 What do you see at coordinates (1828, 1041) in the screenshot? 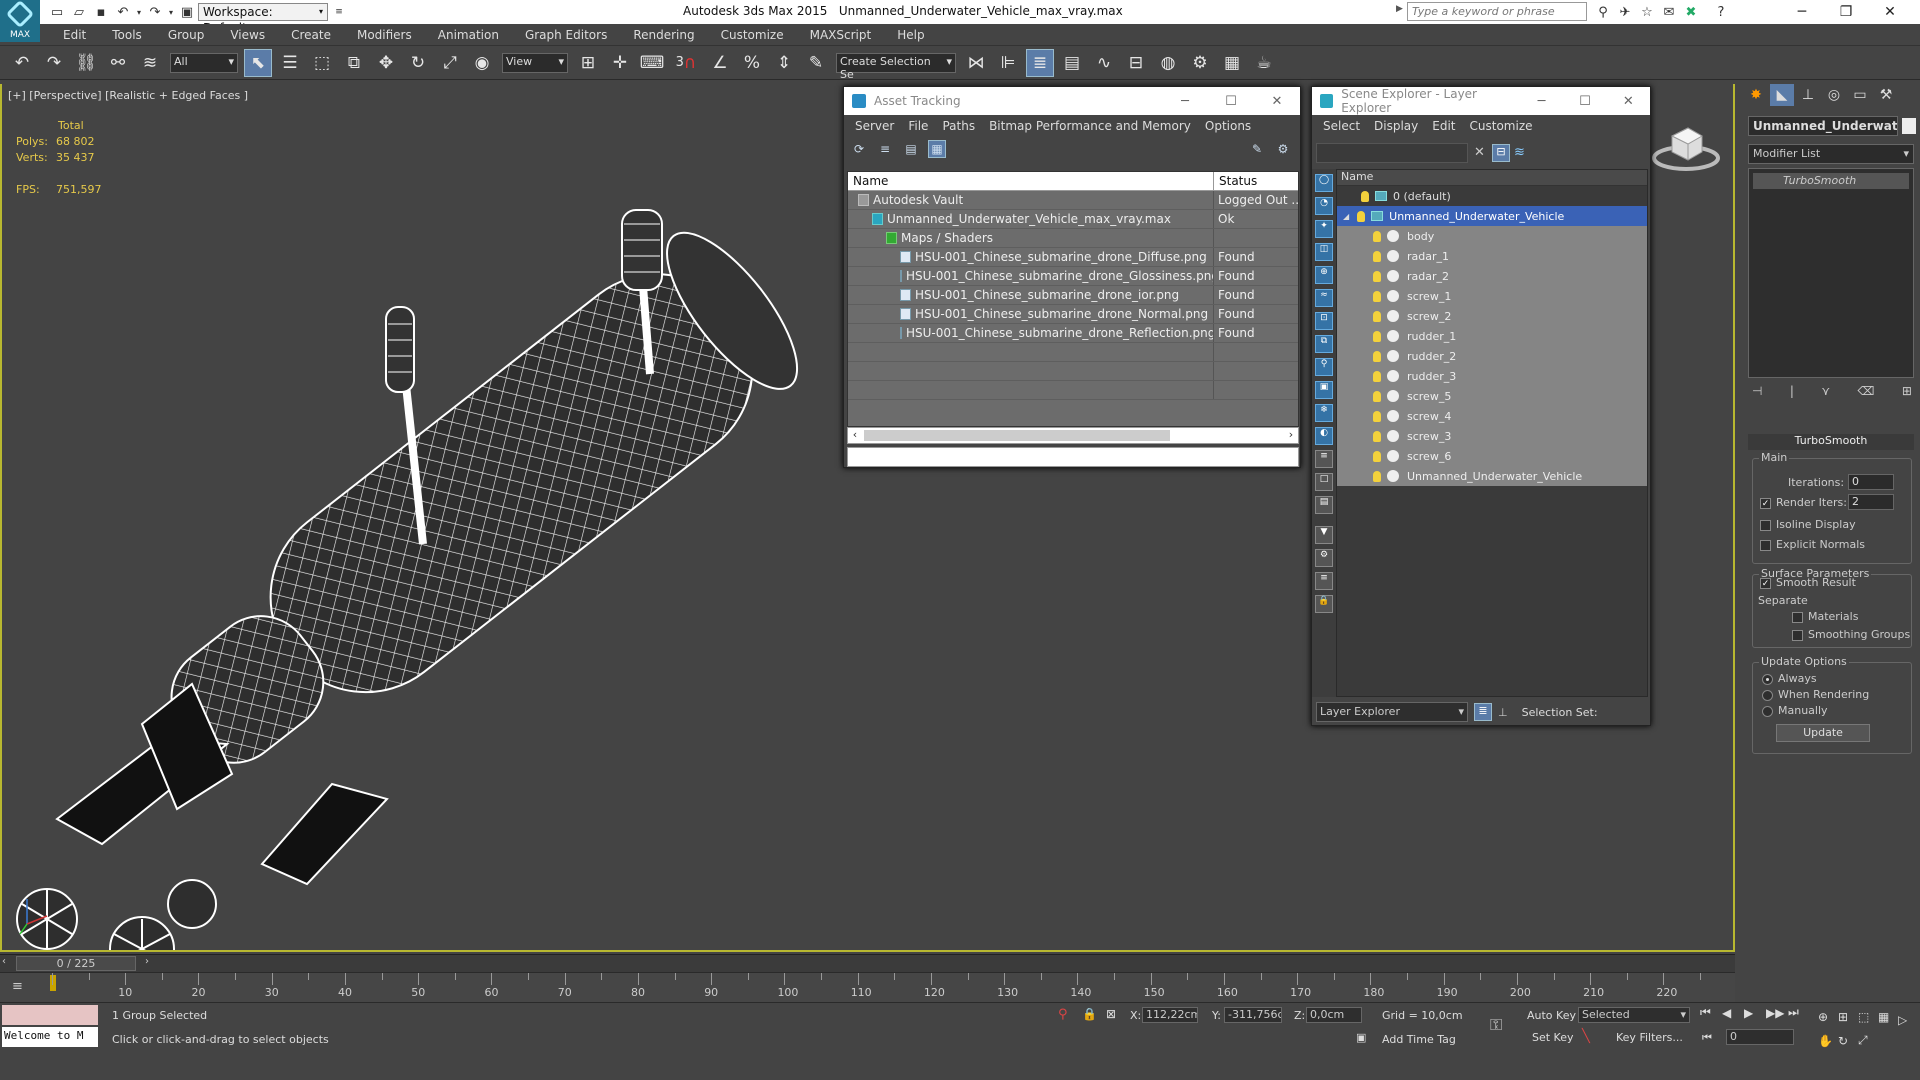
I see `pan-icon: ✋` at bounding box center [1828, 1041].